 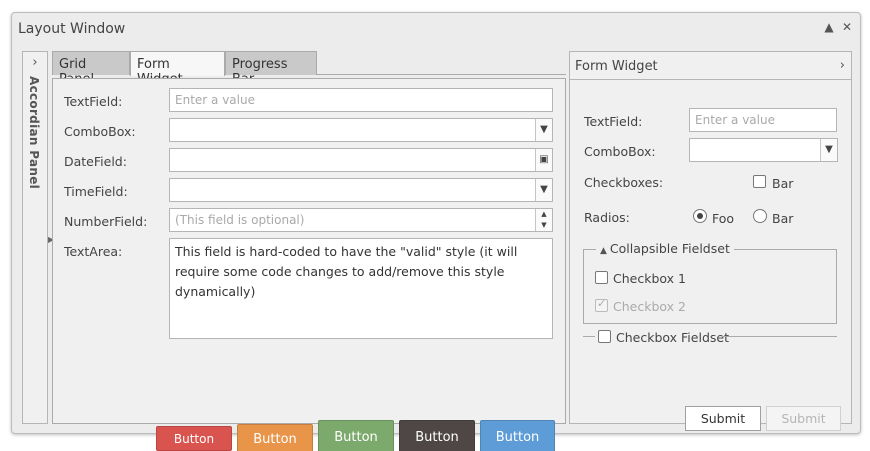 I want to click on tab-bar: Grid Panel Form Widget Progress Bar, so click(x=309, y=69).